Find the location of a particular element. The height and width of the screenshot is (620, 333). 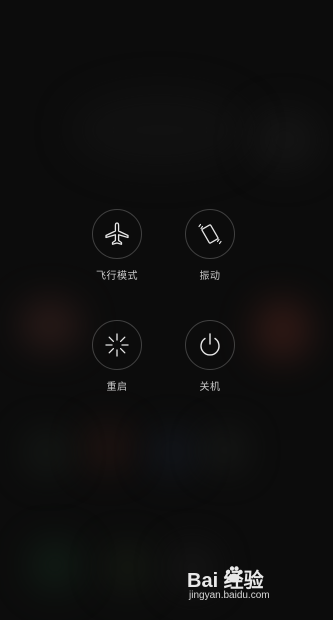

reboot-button: 重启 is located at coordinates (117, 357).